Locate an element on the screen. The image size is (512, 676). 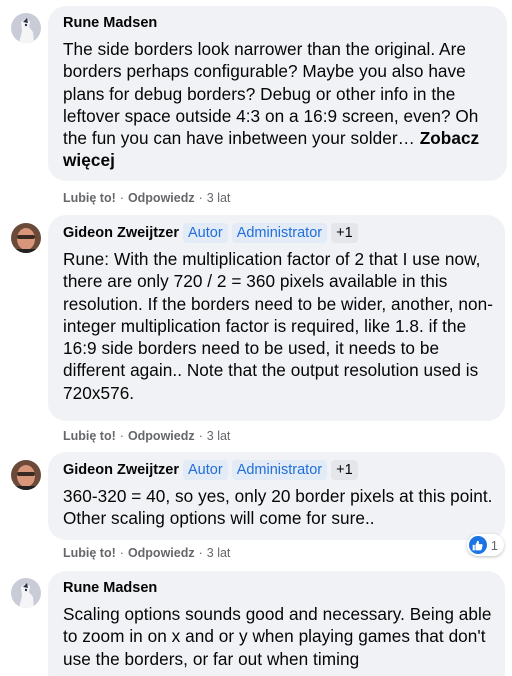
reaction-count: 1 is located at coordinates (485, 545).